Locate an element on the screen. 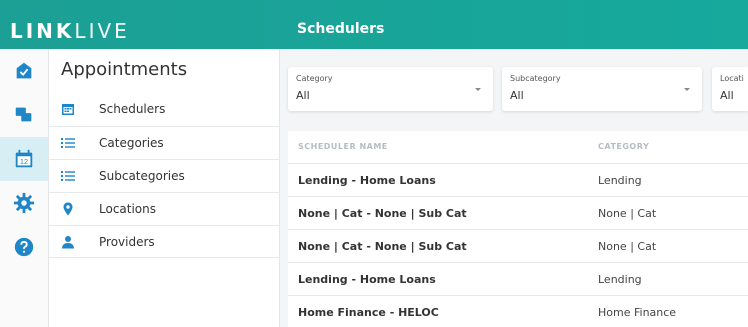 Image resolution: width=748 pixels, height=327 pixels. rail-item-settings is located at coordinates (24, 203).